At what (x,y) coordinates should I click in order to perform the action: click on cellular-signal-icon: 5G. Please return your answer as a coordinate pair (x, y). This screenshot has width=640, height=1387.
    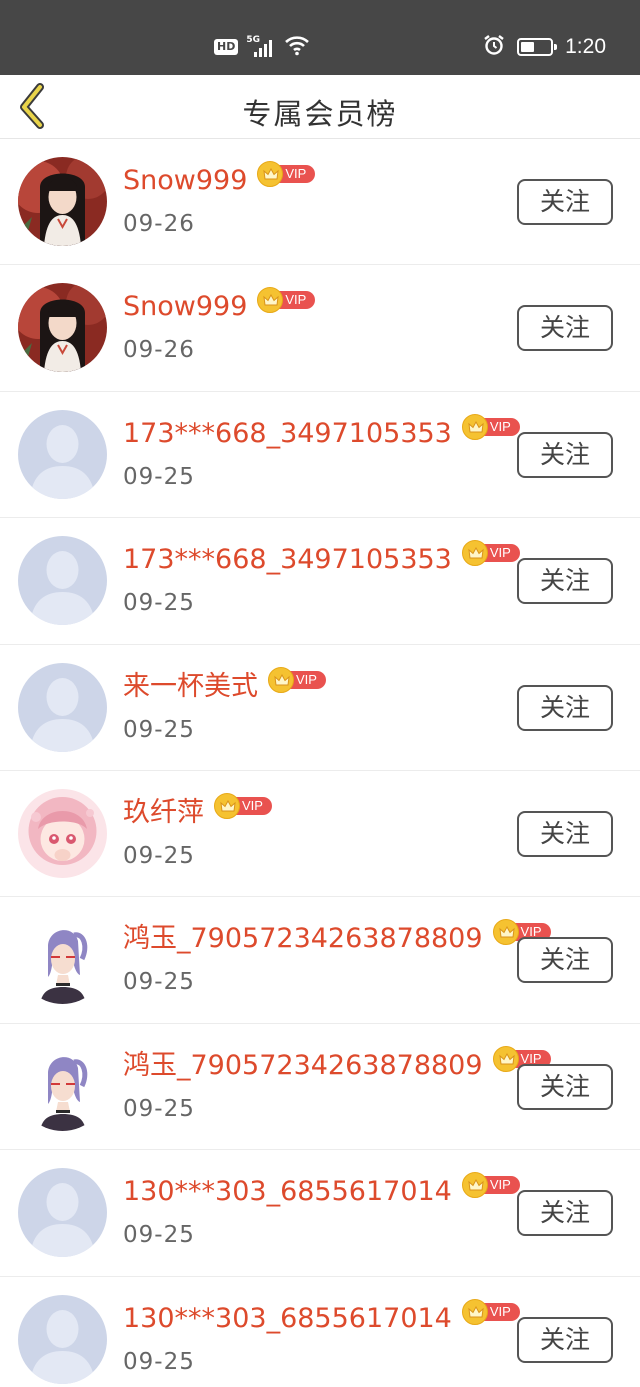
    Looking at the image, I should click on (261, 46).